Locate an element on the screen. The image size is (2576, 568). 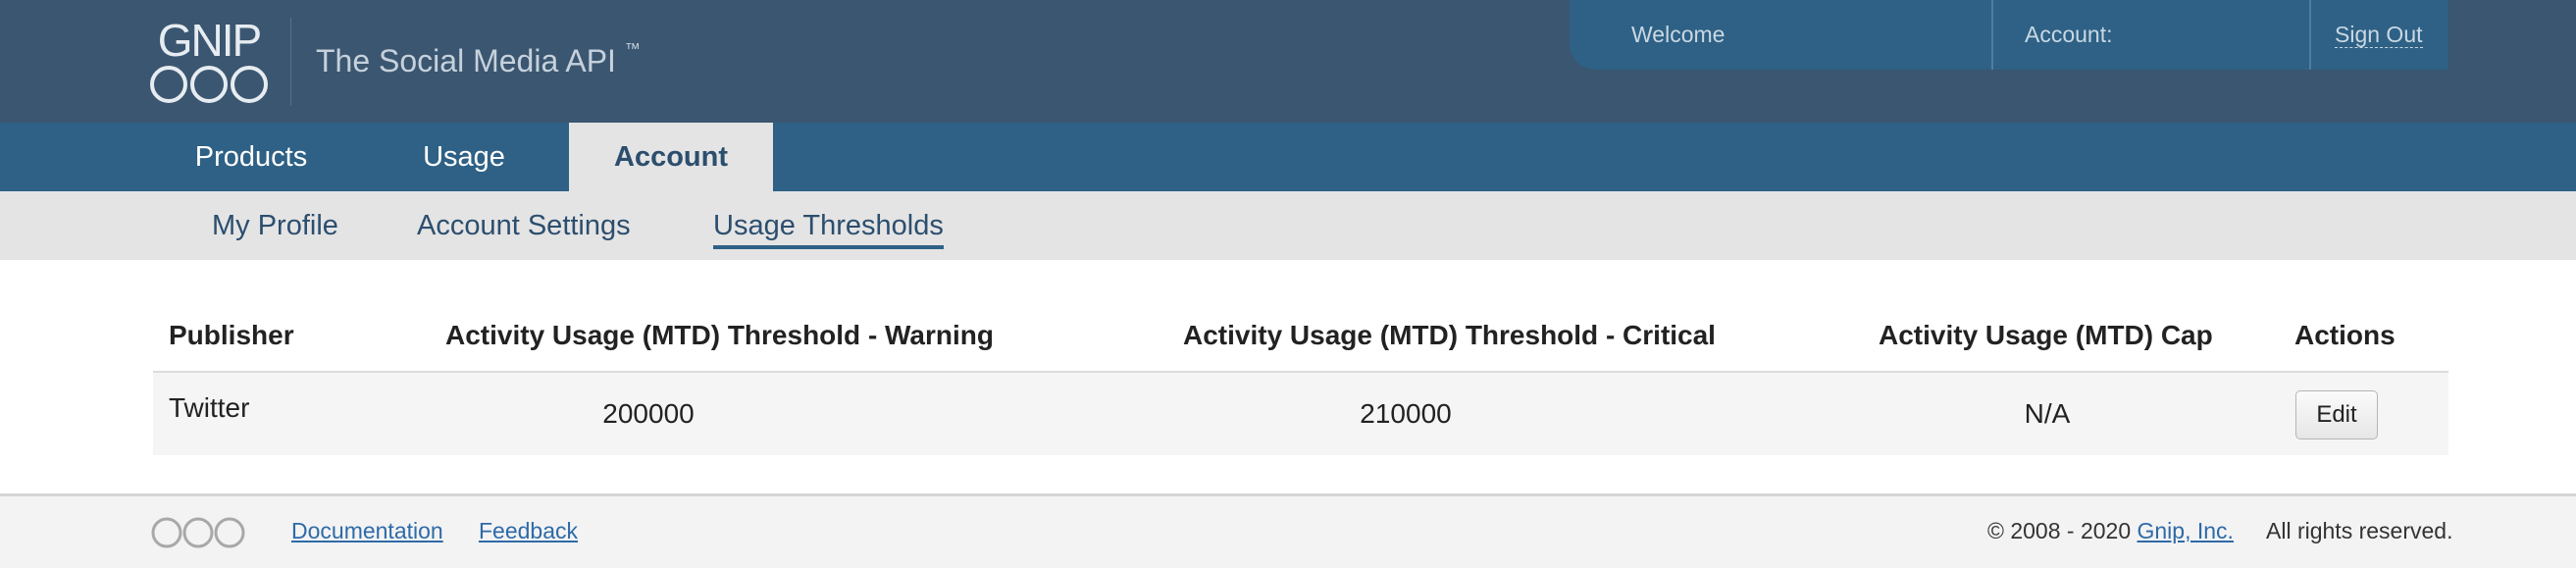
tab-usage: Usage is located at coordinates (464, 157).